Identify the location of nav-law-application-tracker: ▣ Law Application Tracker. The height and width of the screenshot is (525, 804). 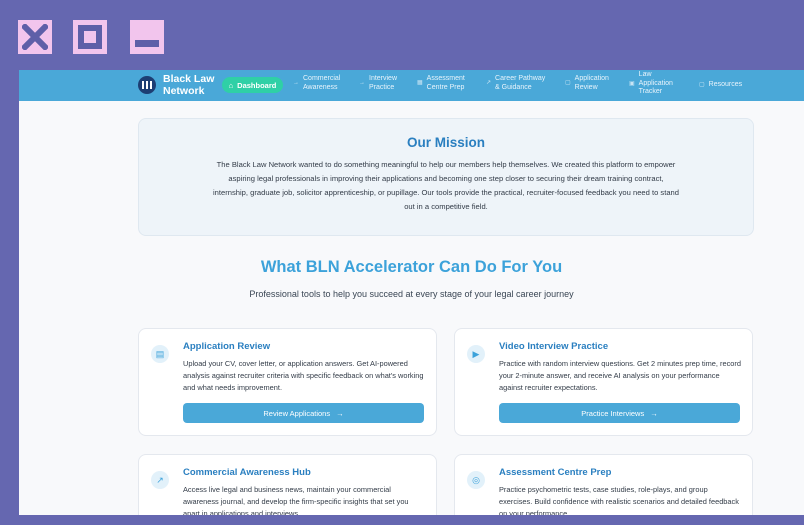
(651, 84).